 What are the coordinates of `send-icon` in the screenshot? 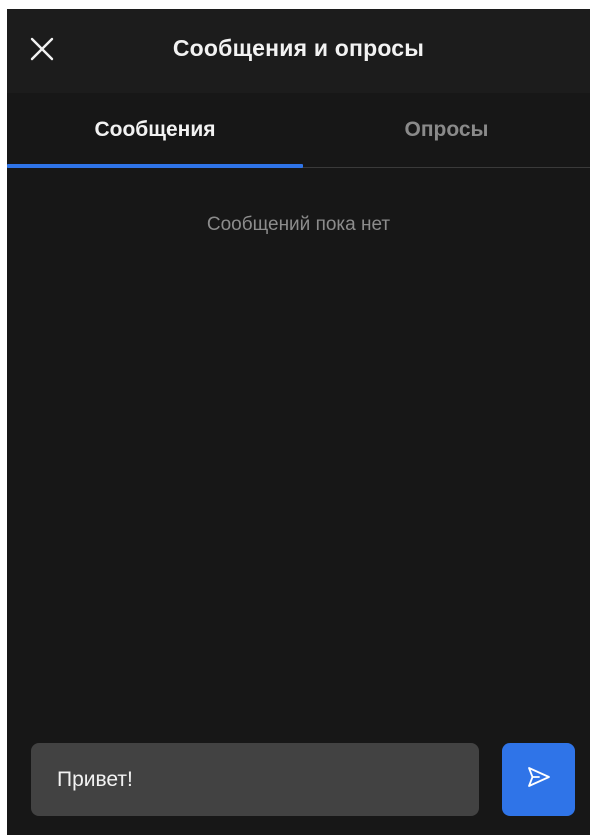 It's located at (539, 779).